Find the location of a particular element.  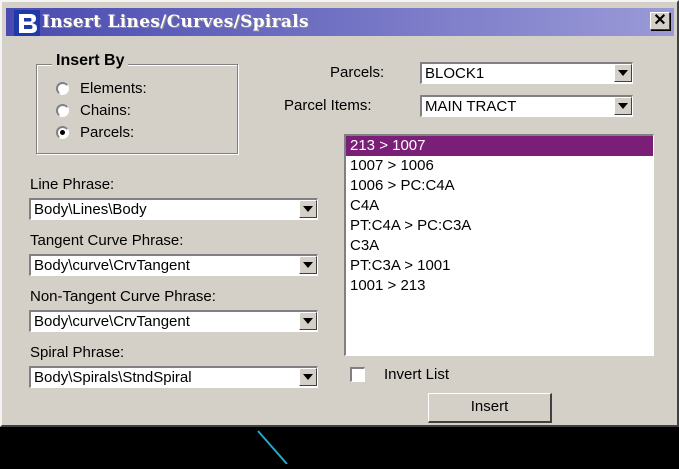

non-tangent-curve-phrase-value: Body\curve\CrvTangent is located at coordinates (112, 321).